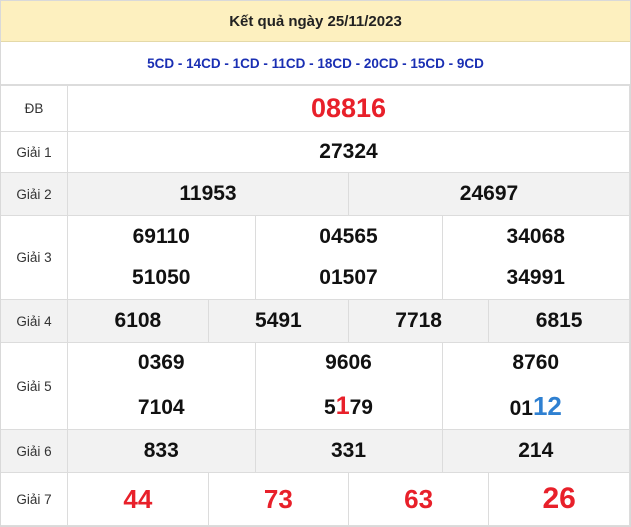 This screenshot has height=527, width=631. I want to click on prize-g6-2: 331, so click(348, 451).